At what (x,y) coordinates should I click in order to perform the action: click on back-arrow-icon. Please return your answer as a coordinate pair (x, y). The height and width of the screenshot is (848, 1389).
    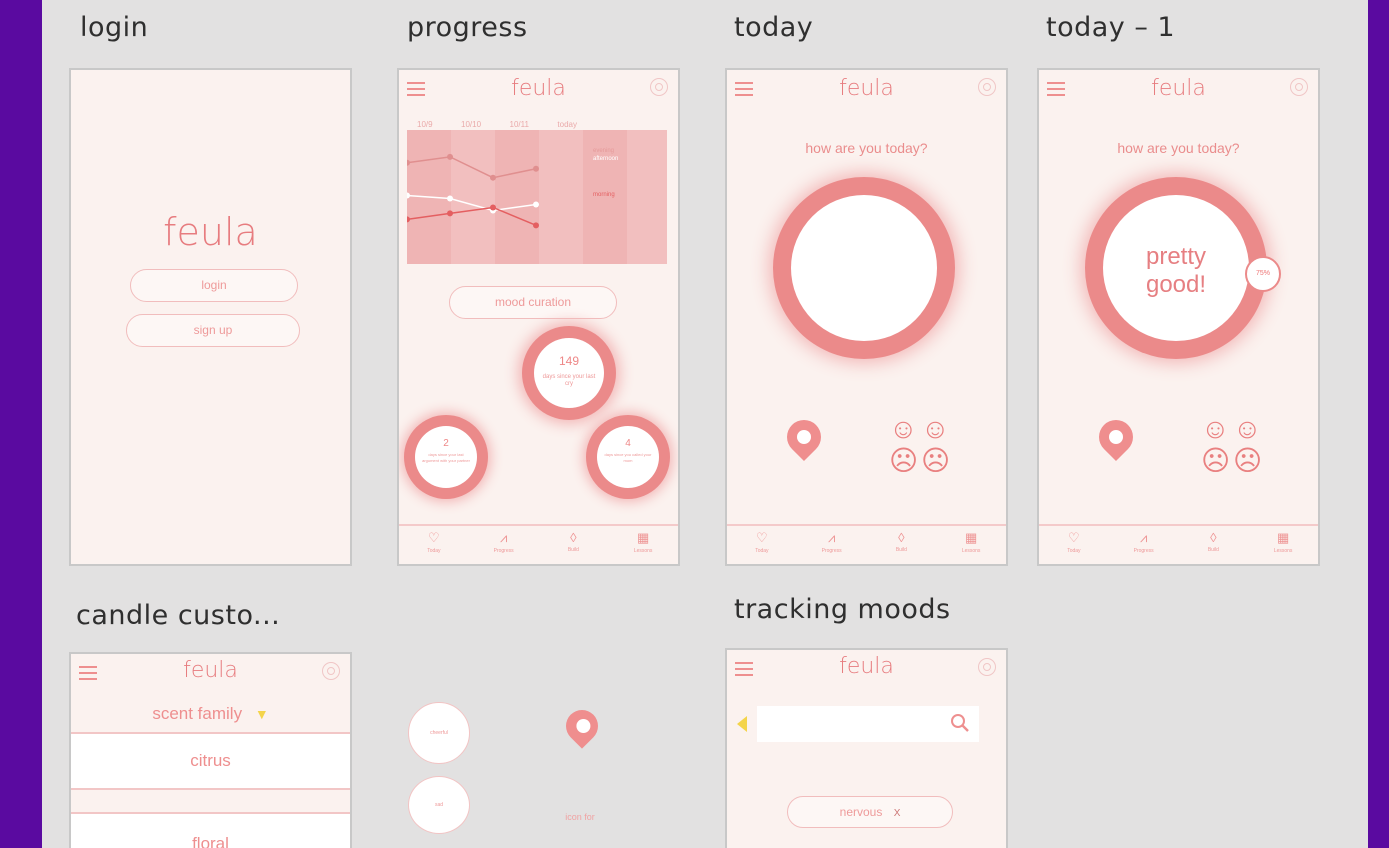
    Looking at the image, I should click on (742, 724).